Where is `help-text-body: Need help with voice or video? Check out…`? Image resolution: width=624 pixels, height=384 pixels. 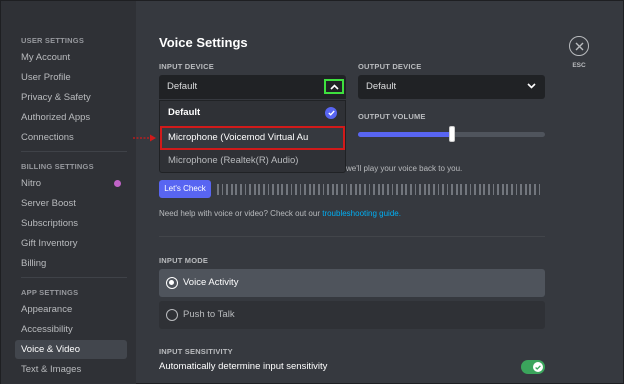
help-text-body: Need help with voice or video? Check out… is located at coordinates (239, 213).